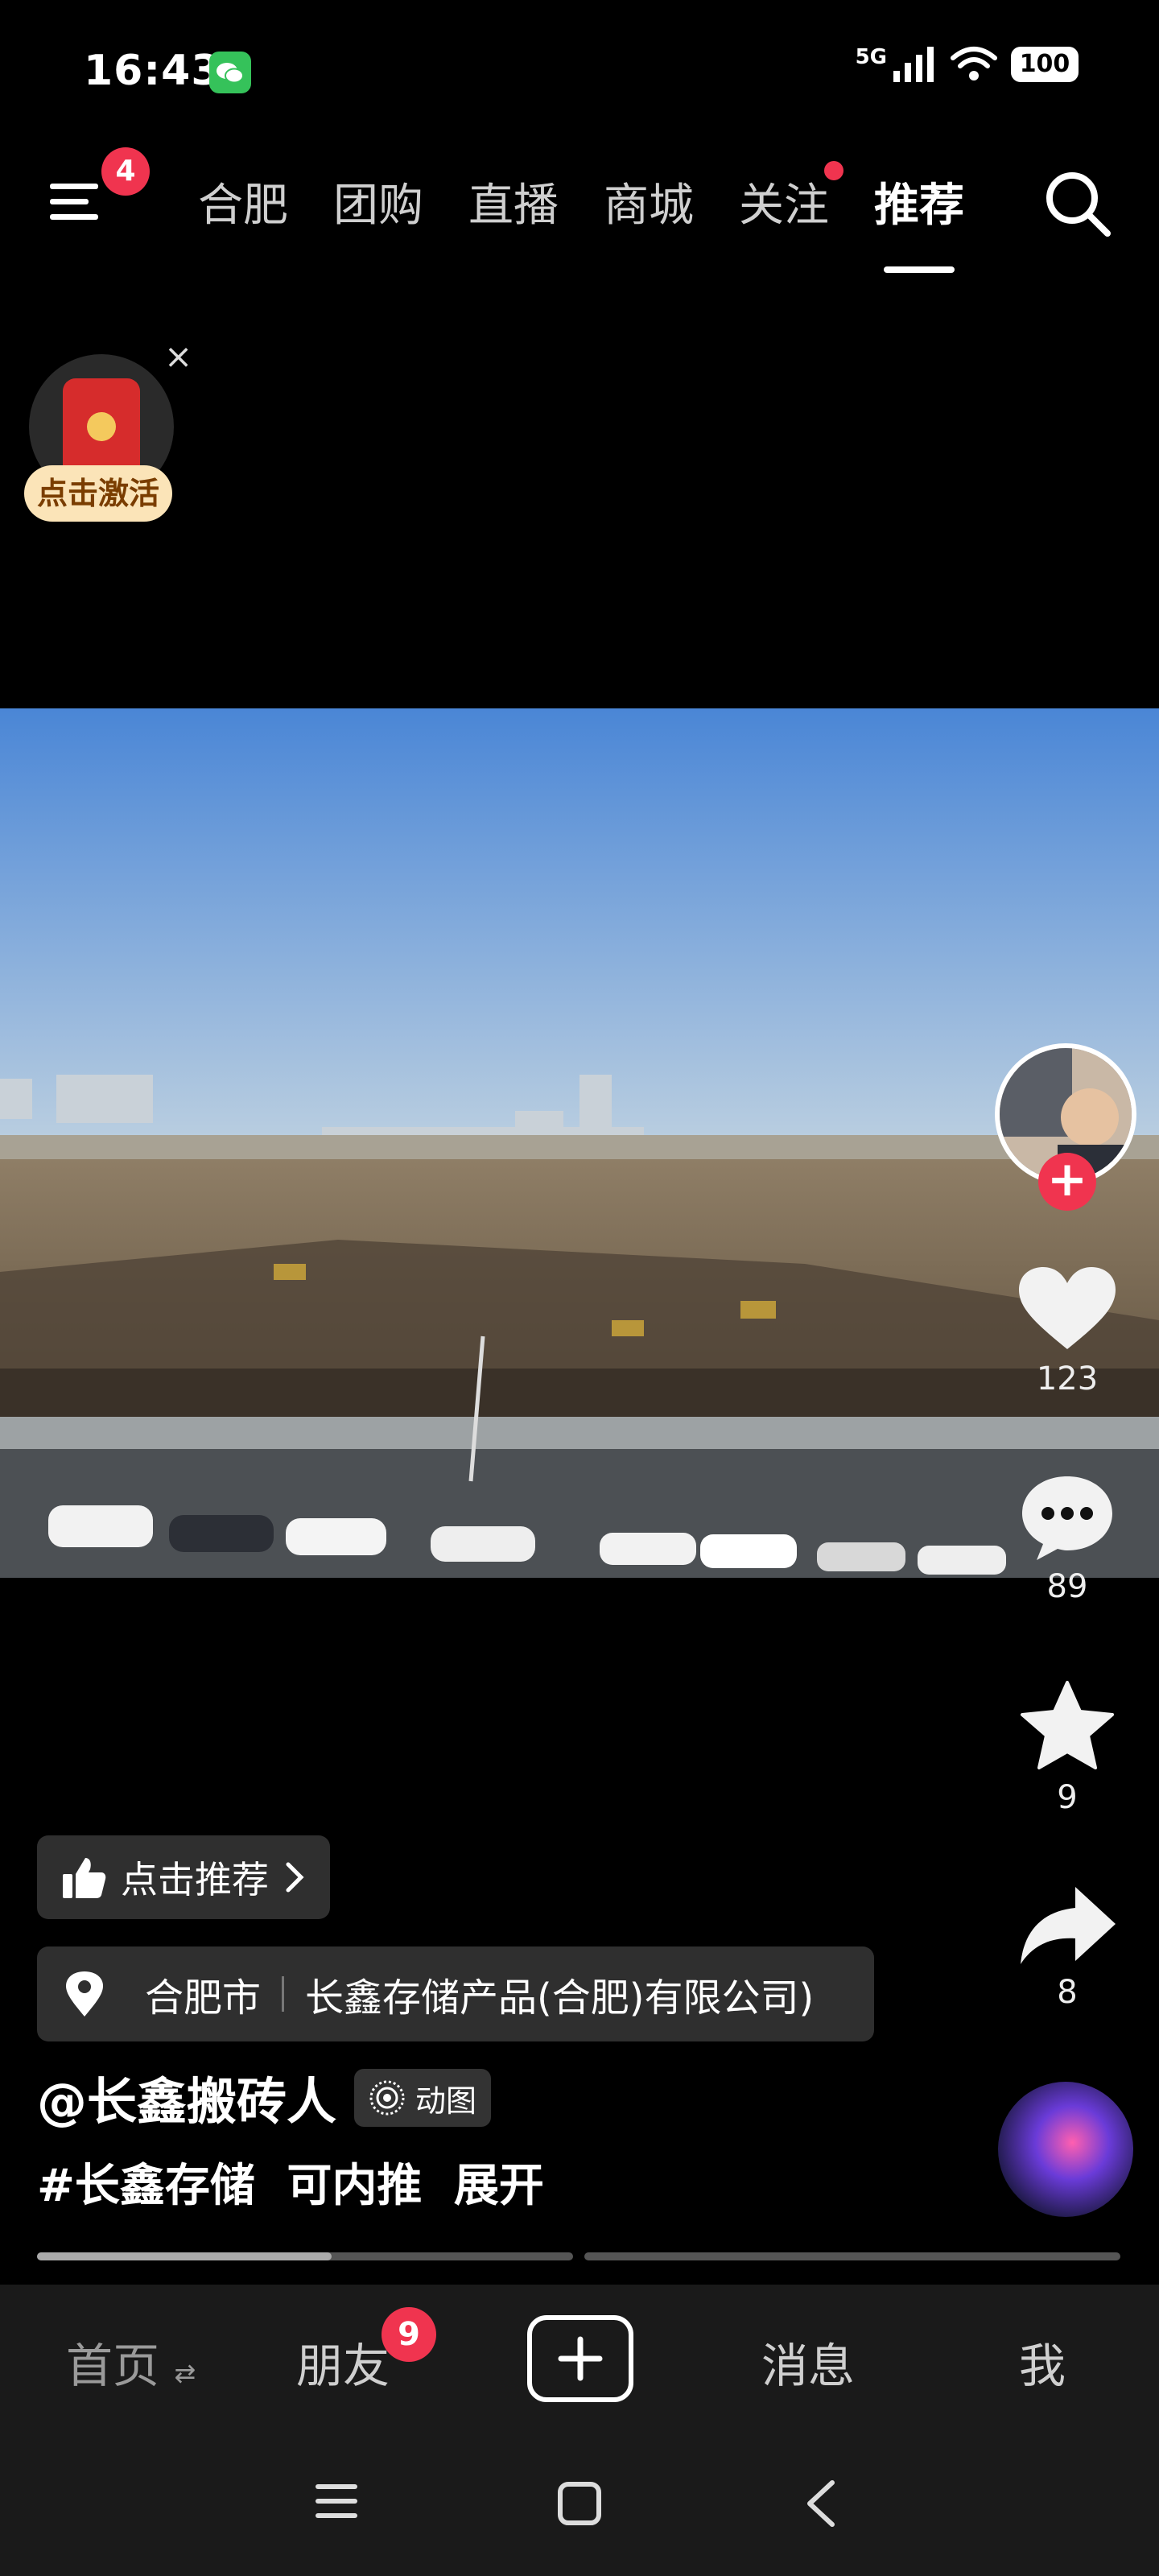 The width and height of the screenshot is (1159, 2576). What do you see at coordinates (649, 201) in the screenshot?
I see `tab-mall: 商城` at bounding box center [649, 201].